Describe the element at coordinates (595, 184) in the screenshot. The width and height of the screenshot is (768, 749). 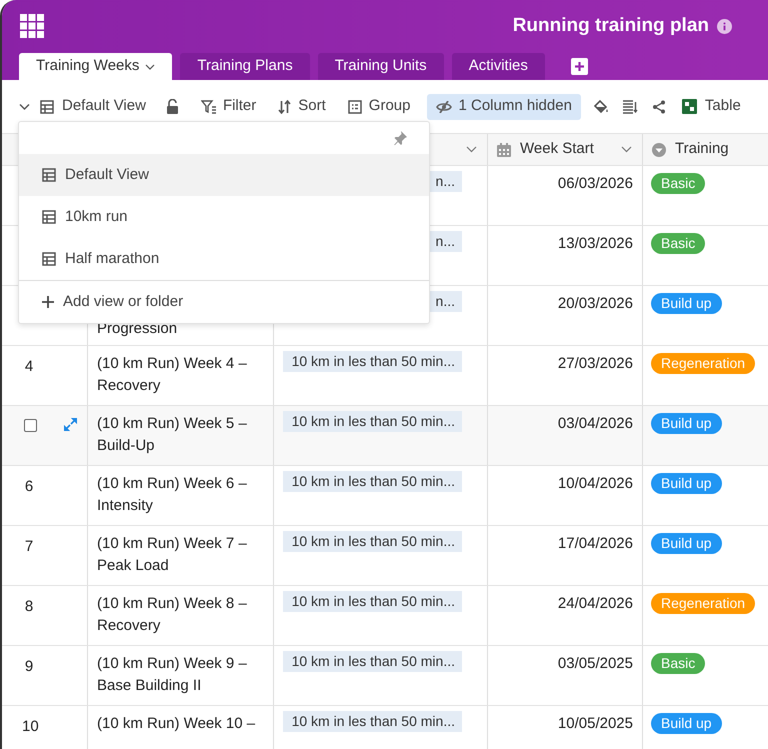
I see `table-cell-text: 06/03/2026` at that location.